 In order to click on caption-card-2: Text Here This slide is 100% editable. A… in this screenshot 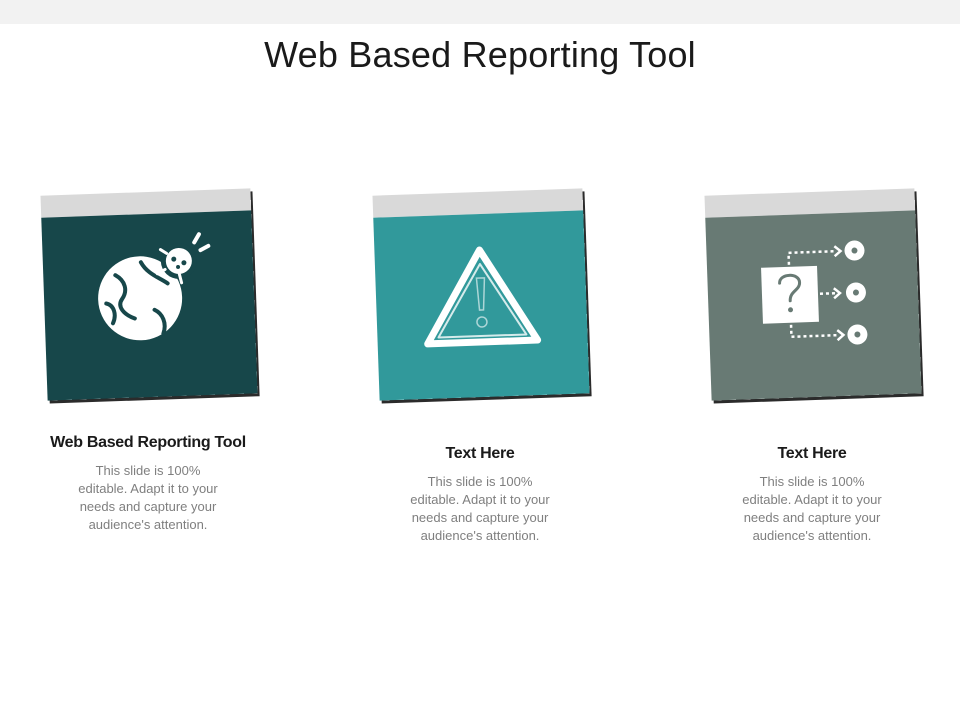, I will do `click(480, 494)`.